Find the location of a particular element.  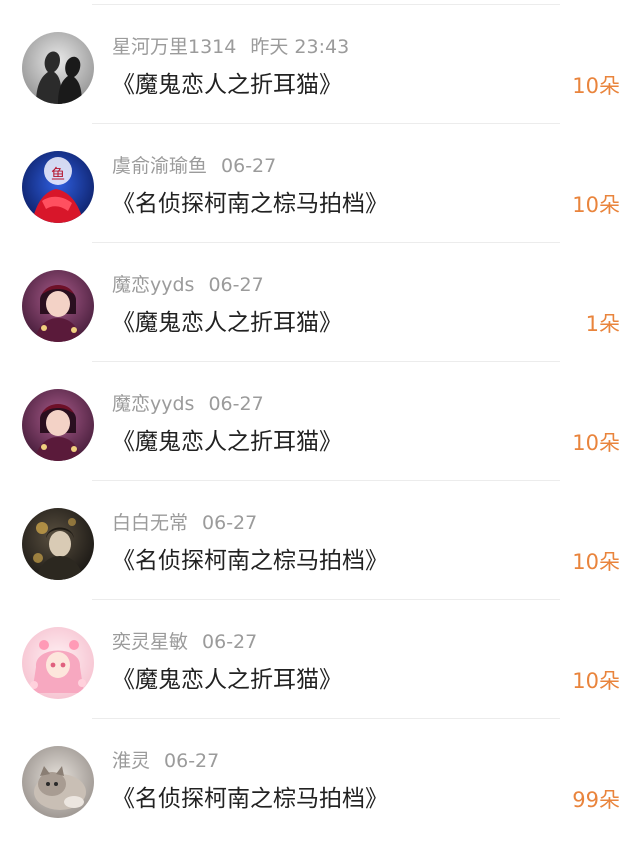

avatar: 鱼 is located at coordinates (58, 187).